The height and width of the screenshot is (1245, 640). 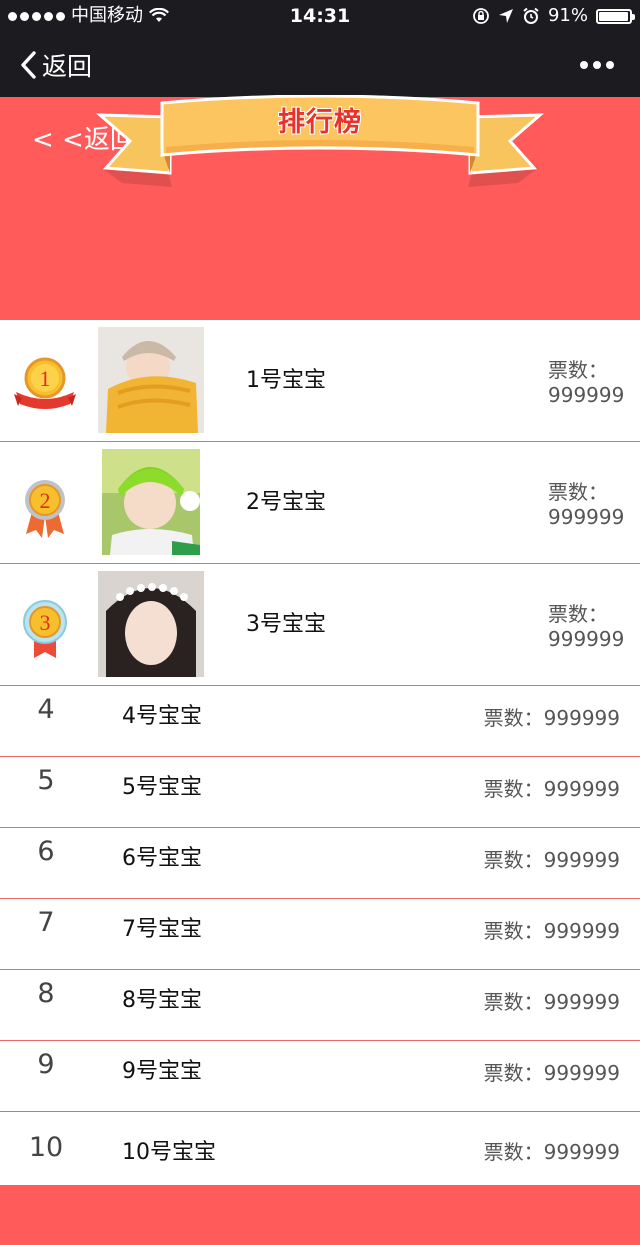 I want to click on list-item: 3 3号宝宝 票数： 999999, so click(x=320, y=625).